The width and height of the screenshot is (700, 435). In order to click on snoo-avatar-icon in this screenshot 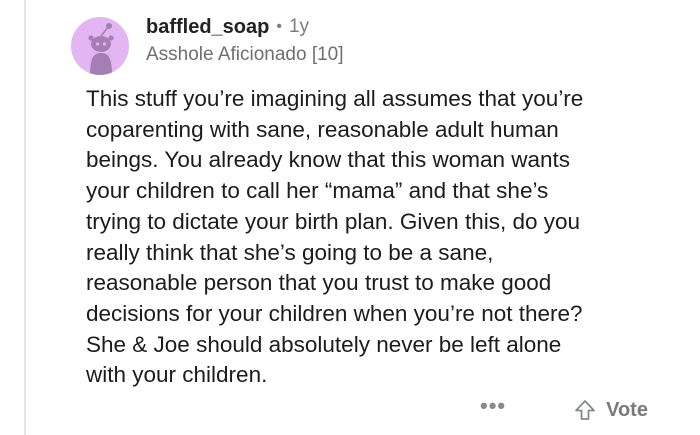, I will do `click(100, 46)`.